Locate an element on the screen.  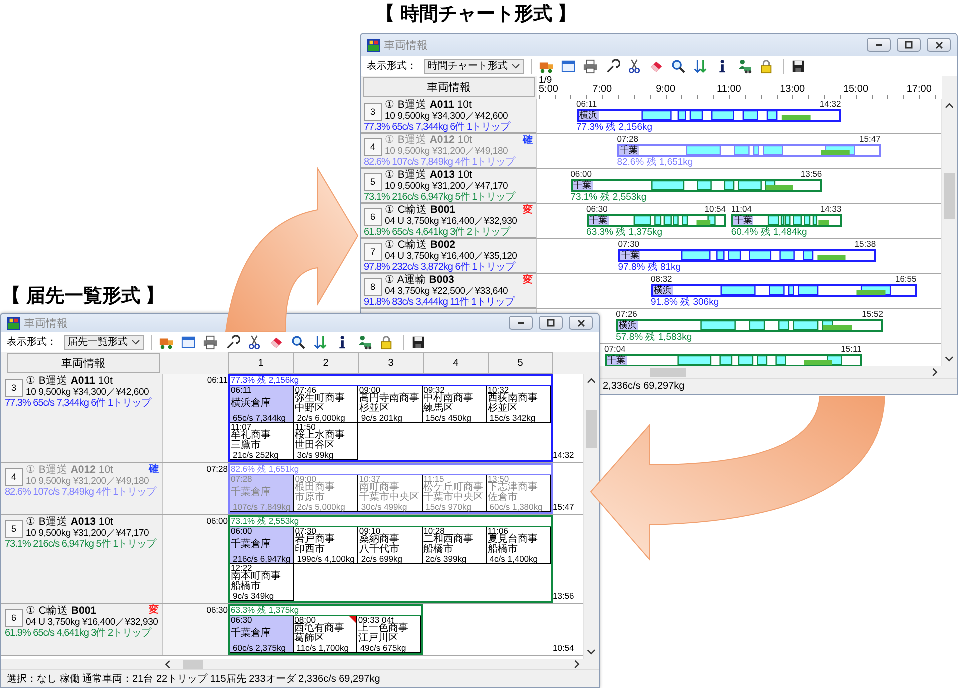
end-time: 16:55 is located at coordinates (906, 279).